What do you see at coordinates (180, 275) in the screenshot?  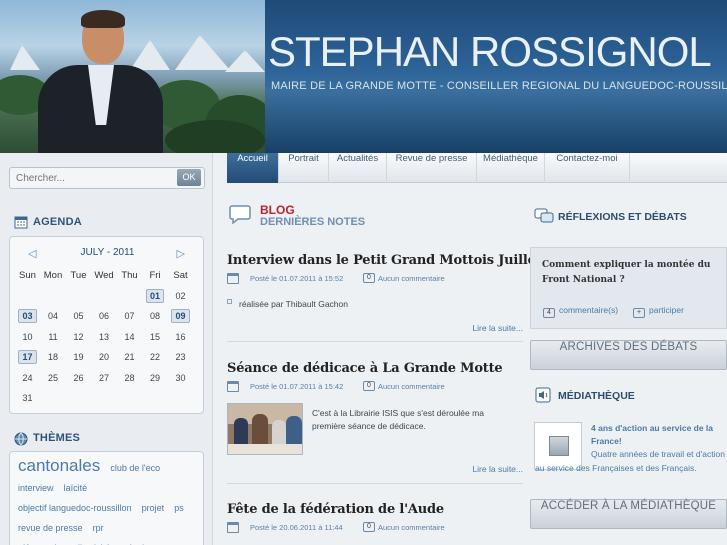 I see `day-name: Sat` at bounding box center [180, 275].